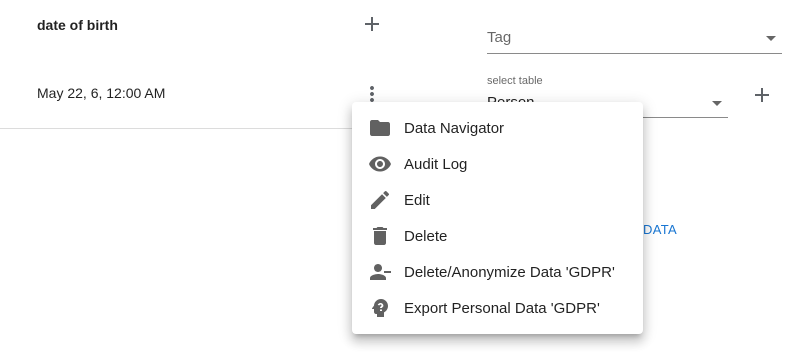 This screenshot has width=807, height=363. Describe the element at coordinates (417, 200) in the screenshot. I see `menu-item-label: Edit` at that location.